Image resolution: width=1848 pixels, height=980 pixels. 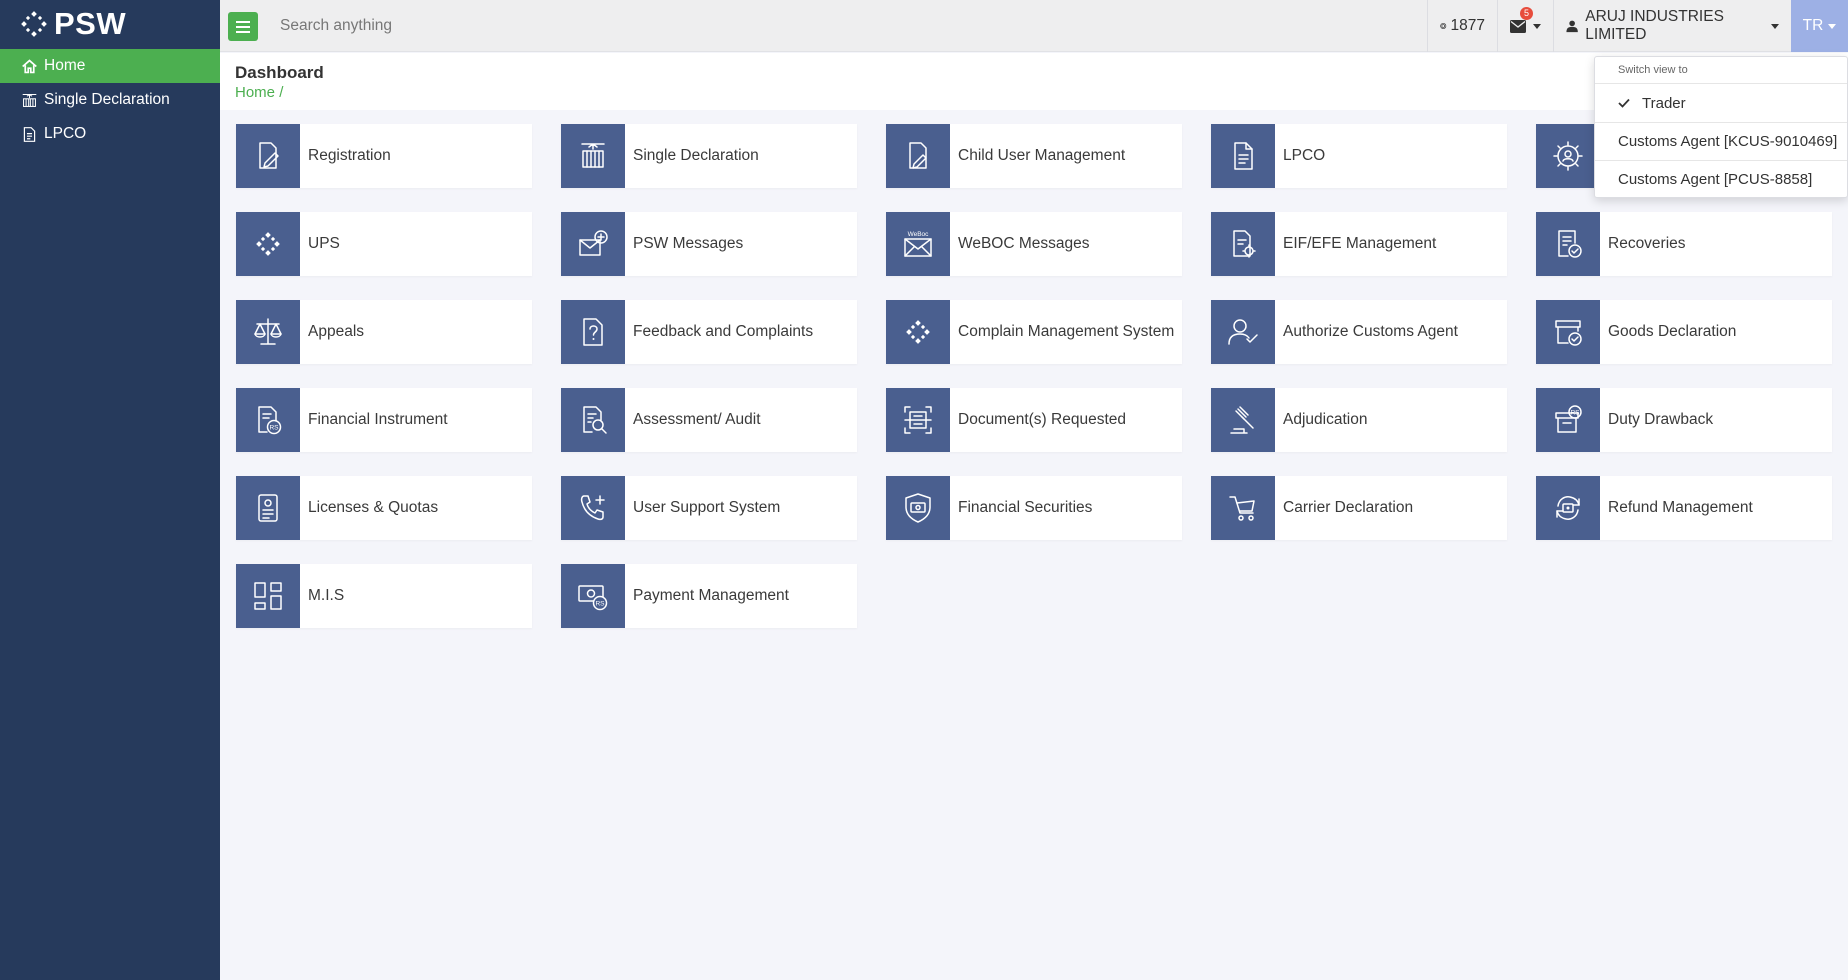 I want to click on tile-weboc-messages: WeBoc WeBOC Messages, so click(x=1034, y=244).